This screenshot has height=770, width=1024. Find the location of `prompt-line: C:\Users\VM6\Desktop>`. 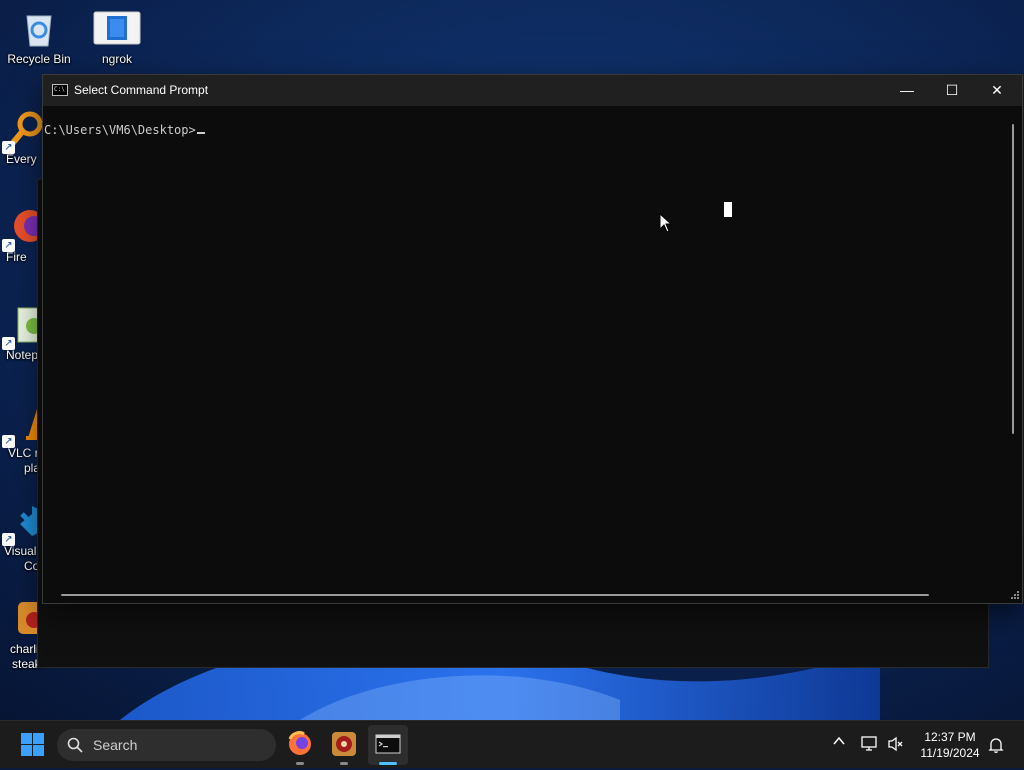

prompt-line: C:\Users\VM6\Desktop> is located at coordinates (124, 130).